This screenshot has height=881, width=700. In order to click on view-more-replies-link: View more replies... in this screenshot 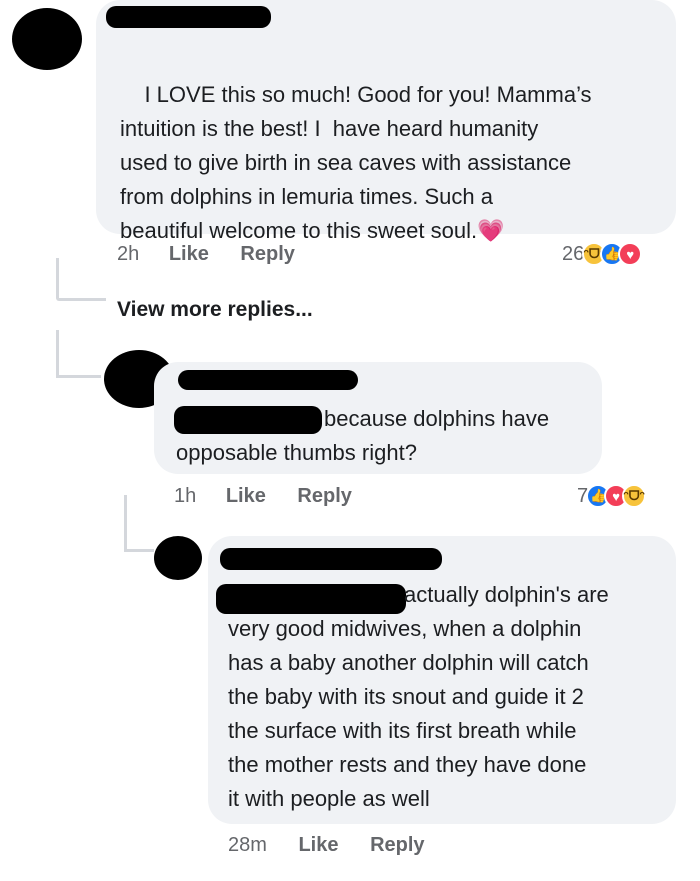, I will do `click(215, 310)`.